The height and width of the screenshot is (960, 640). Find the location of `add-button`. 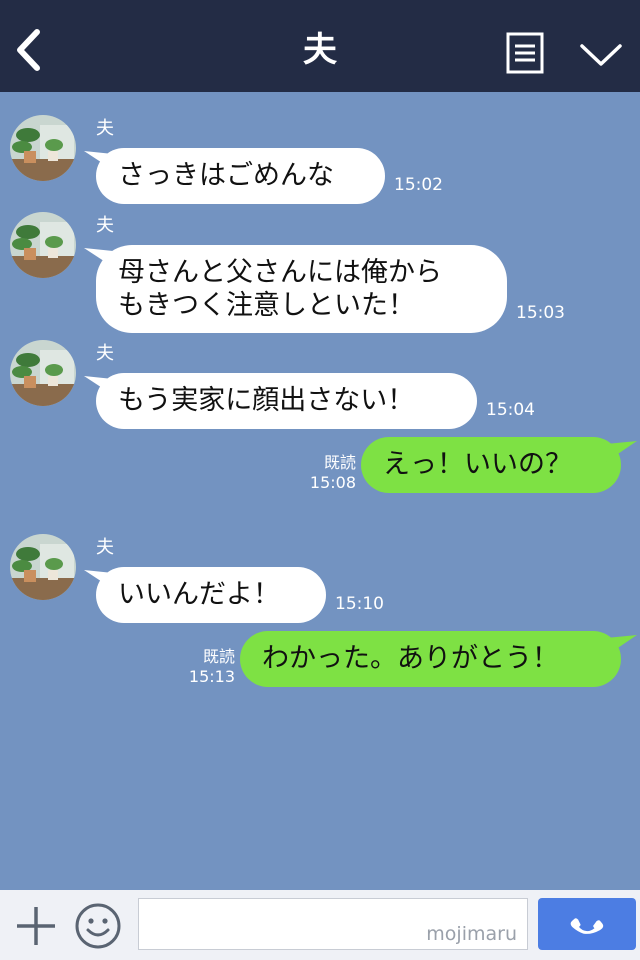

add-button is located at coordinates (36, 926).